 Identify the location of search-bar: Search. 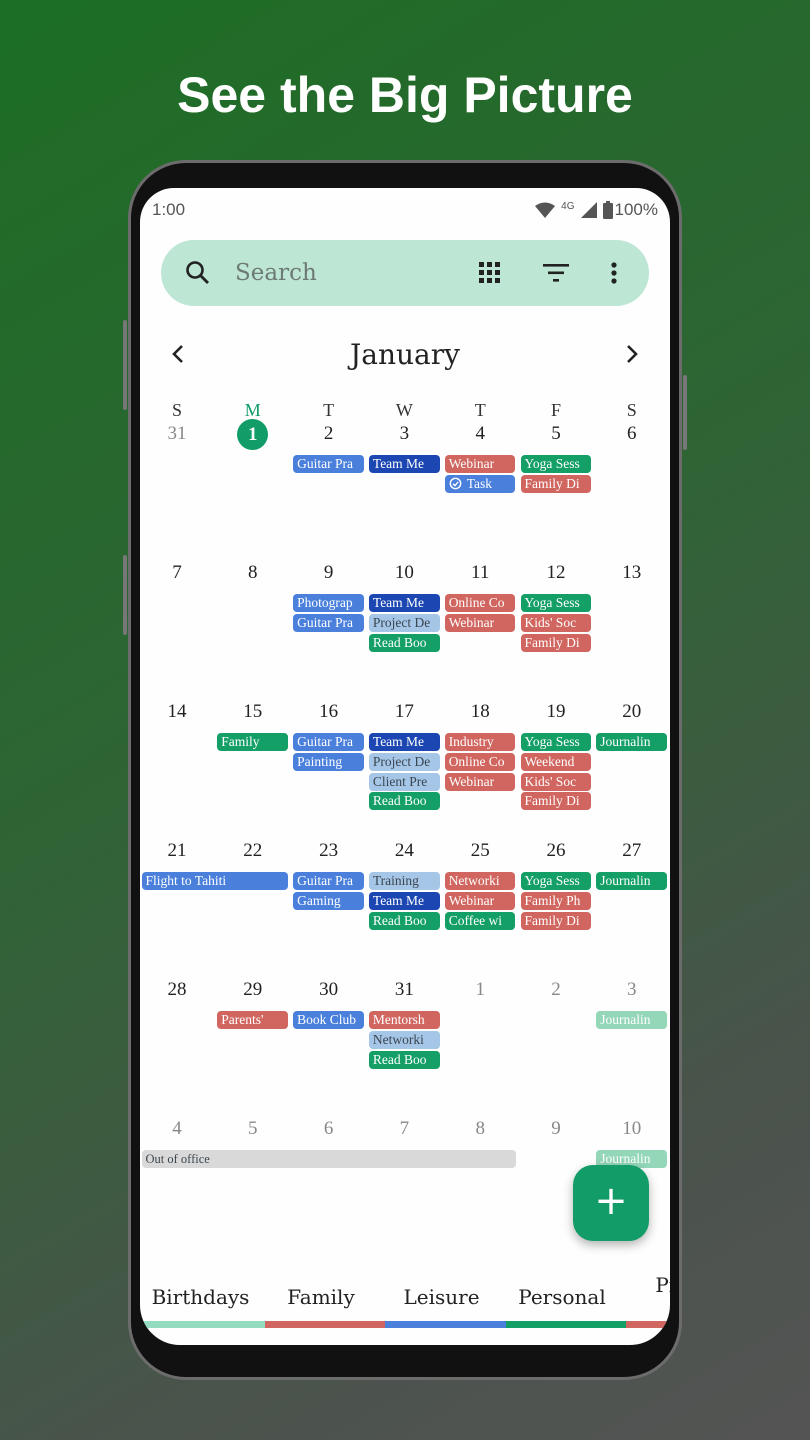
(405, 273).